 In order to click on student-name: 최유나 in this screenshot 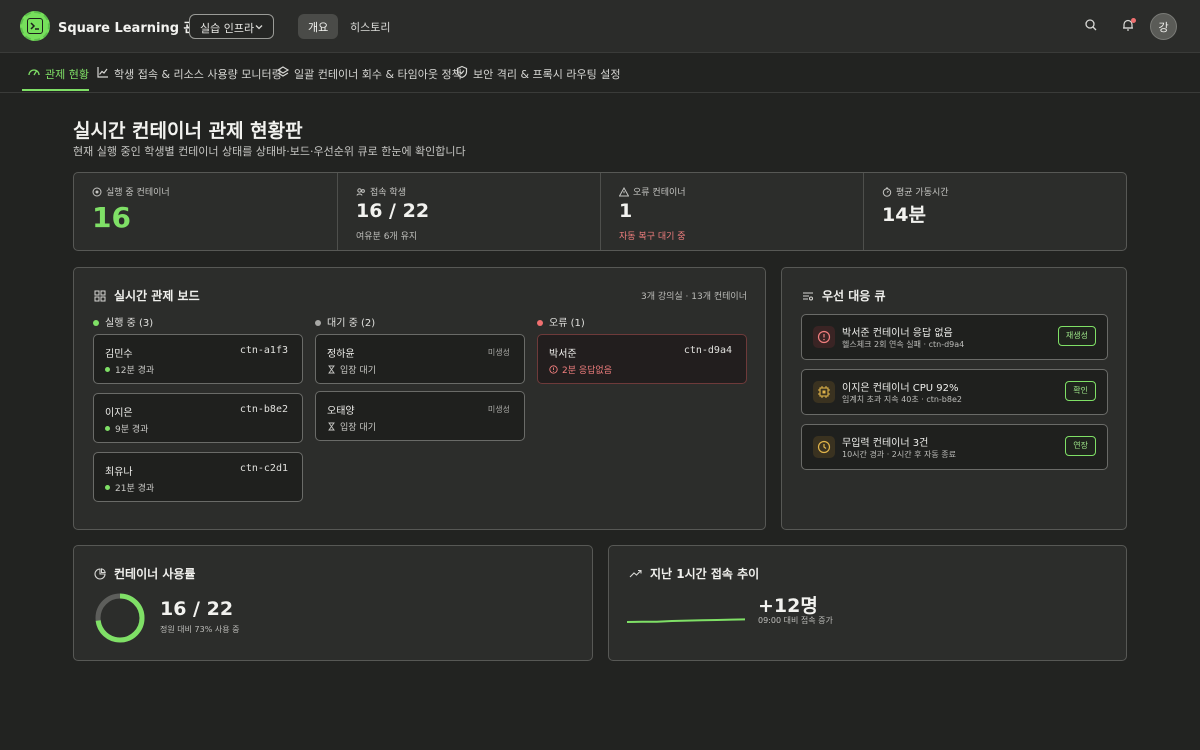, I will do `click(119, 472)`.